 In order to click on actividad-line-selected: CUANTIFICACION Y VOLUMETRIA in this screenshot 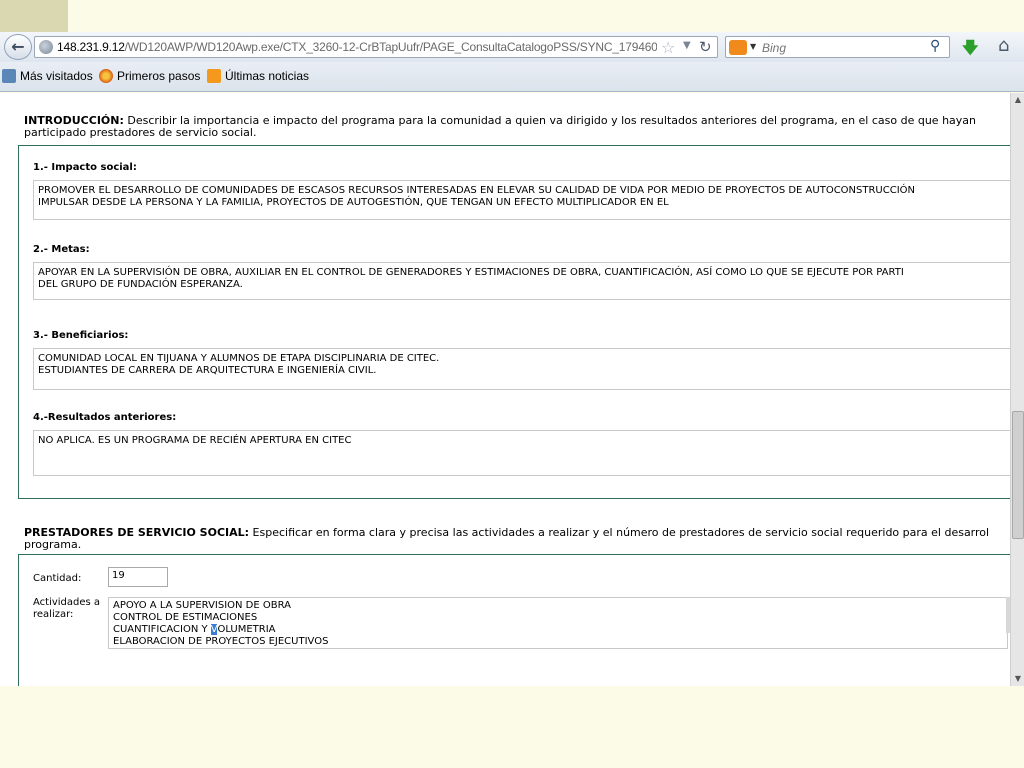, I will do `click(194, 629)`.